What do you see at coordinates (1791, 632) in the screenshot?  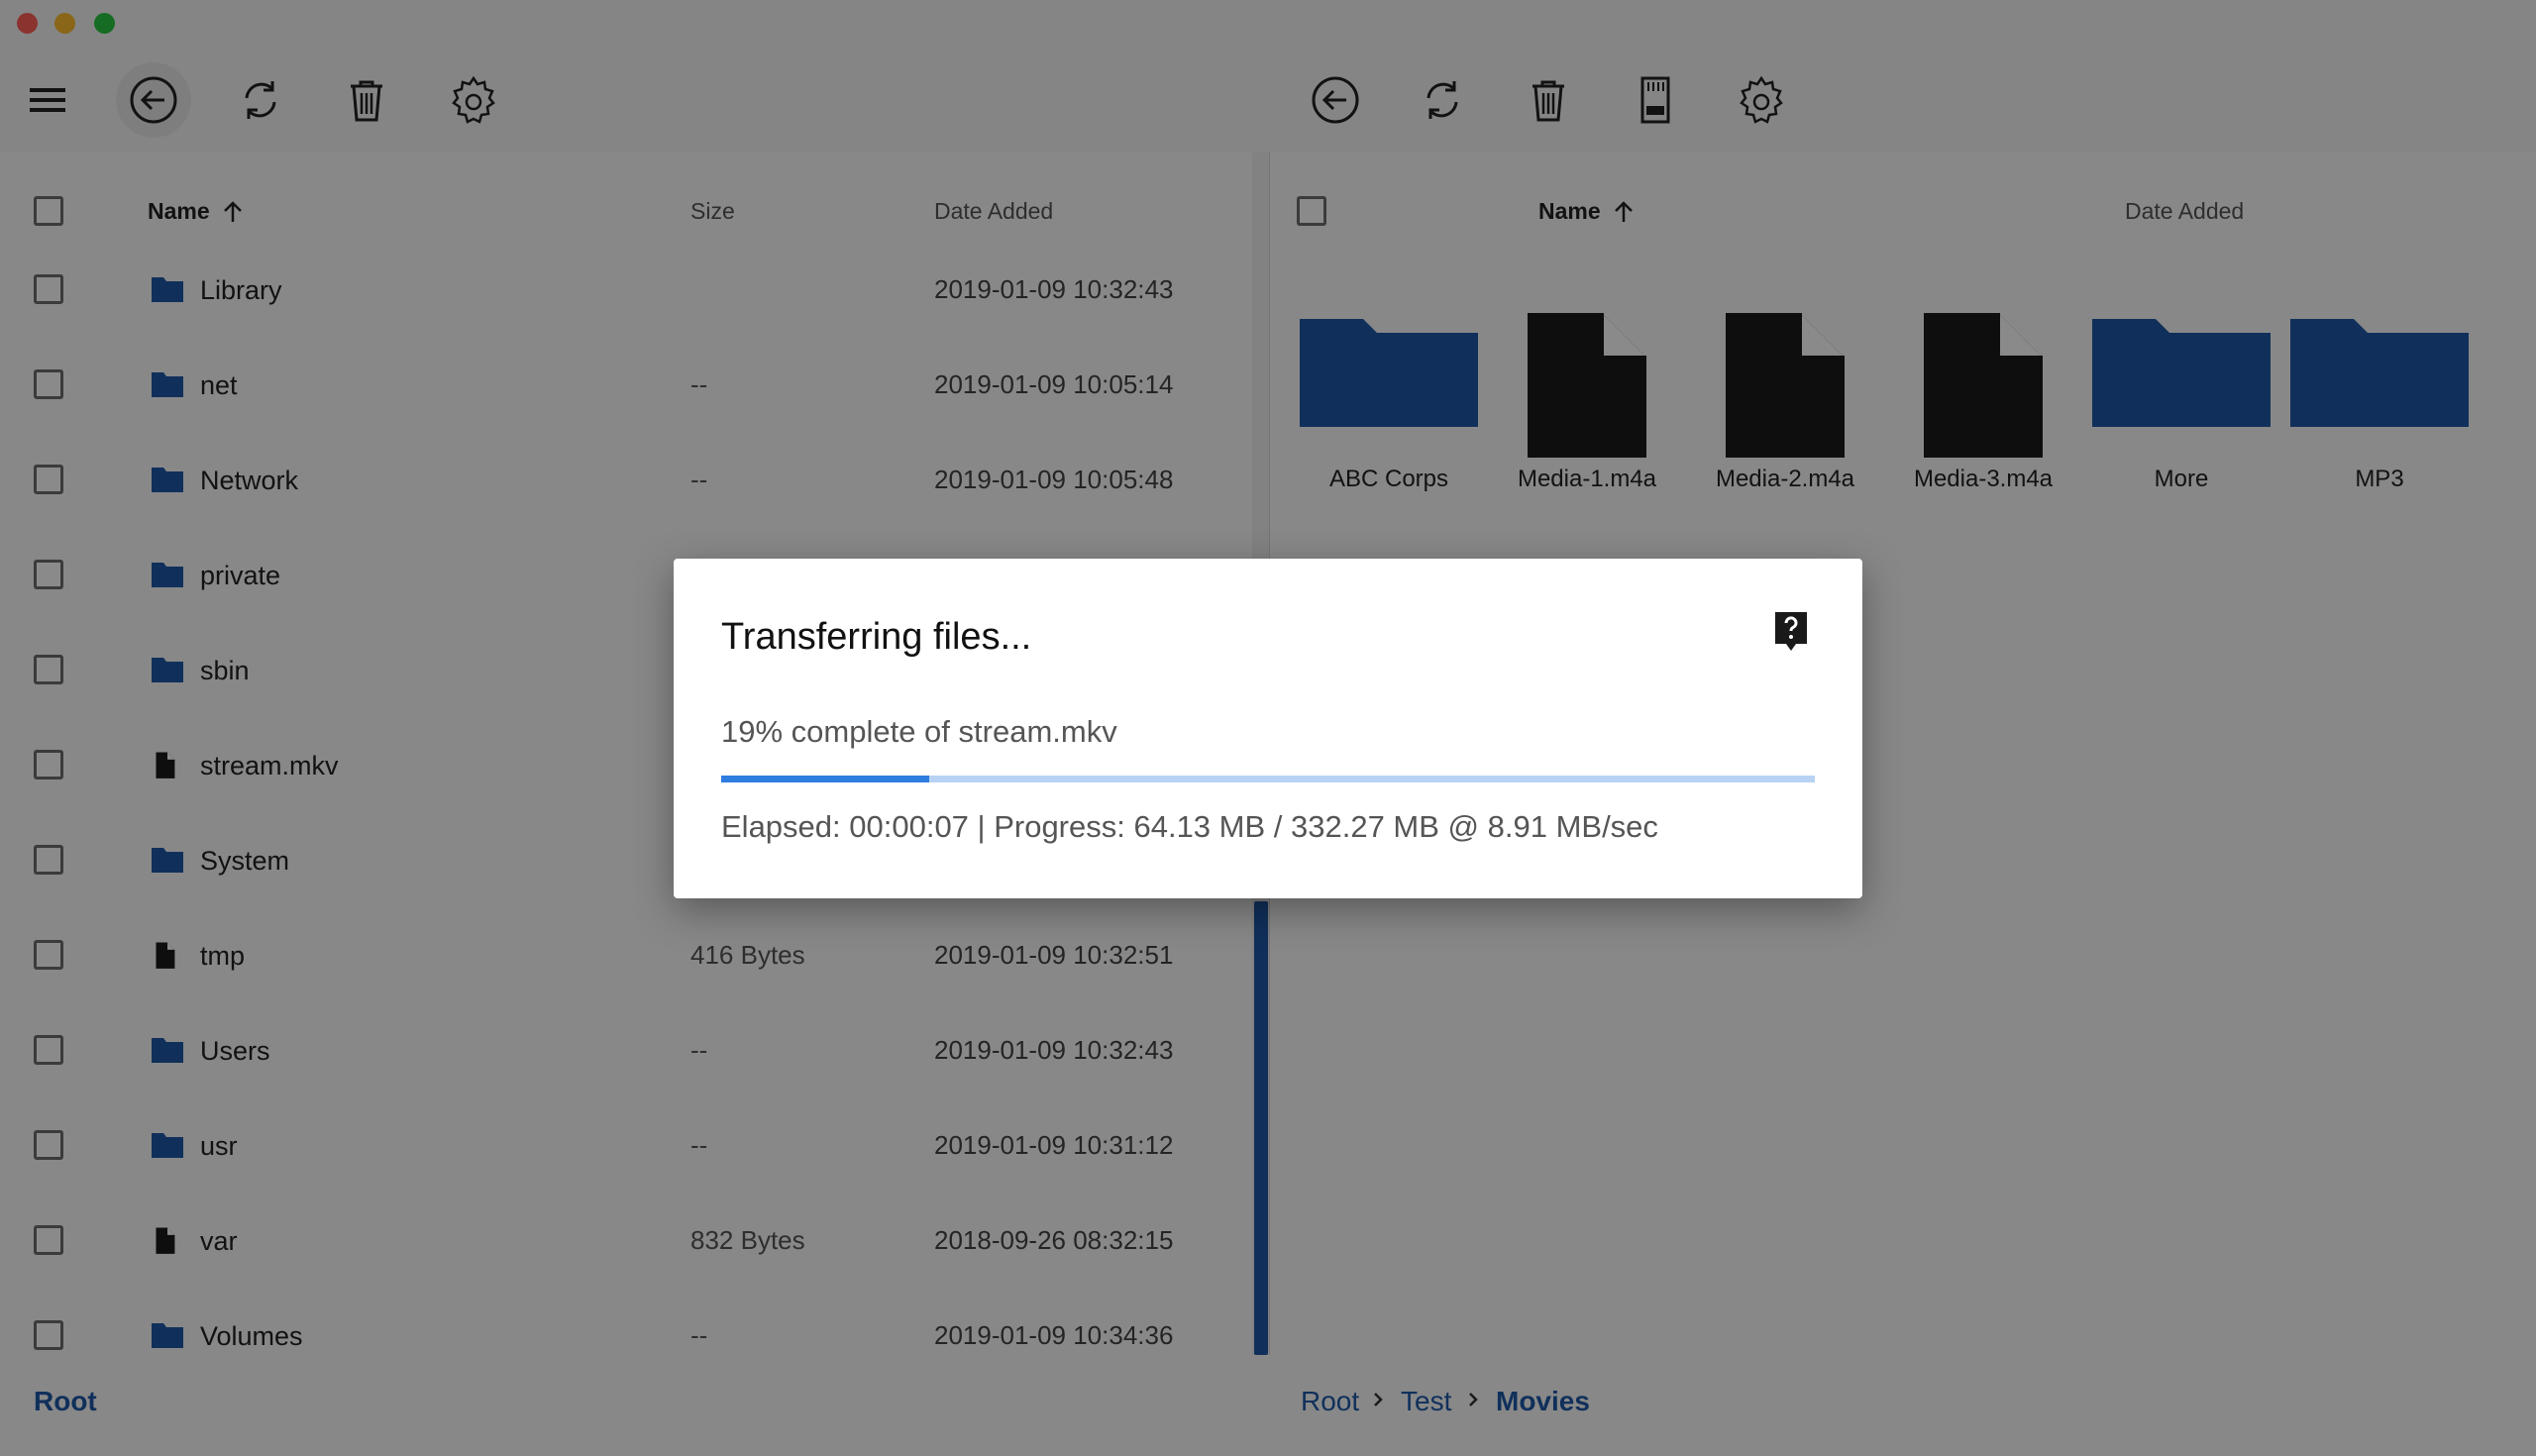 I see `help-icon` at bounding box center [1791, 632].